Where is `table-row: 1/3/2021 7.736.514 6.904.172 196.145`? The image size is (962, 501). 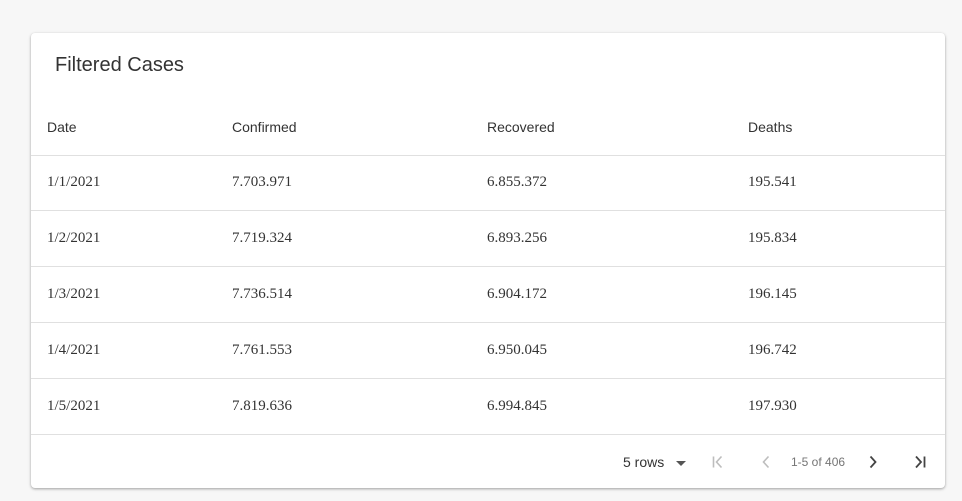
table-row: 1/3/2021 7.736.514 6.904.172 196.145 is located at coordinates (488, 295).